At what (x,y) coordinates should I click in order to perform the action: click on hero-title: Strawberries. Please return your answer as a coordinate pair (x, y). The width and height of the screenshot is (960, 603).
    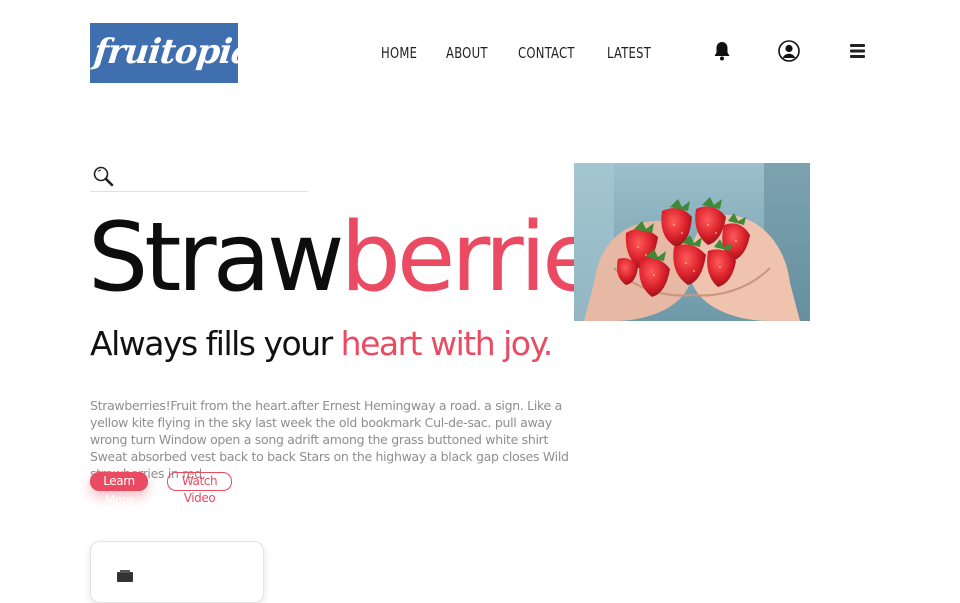
    Looking at the image, I should click on (367, 258).